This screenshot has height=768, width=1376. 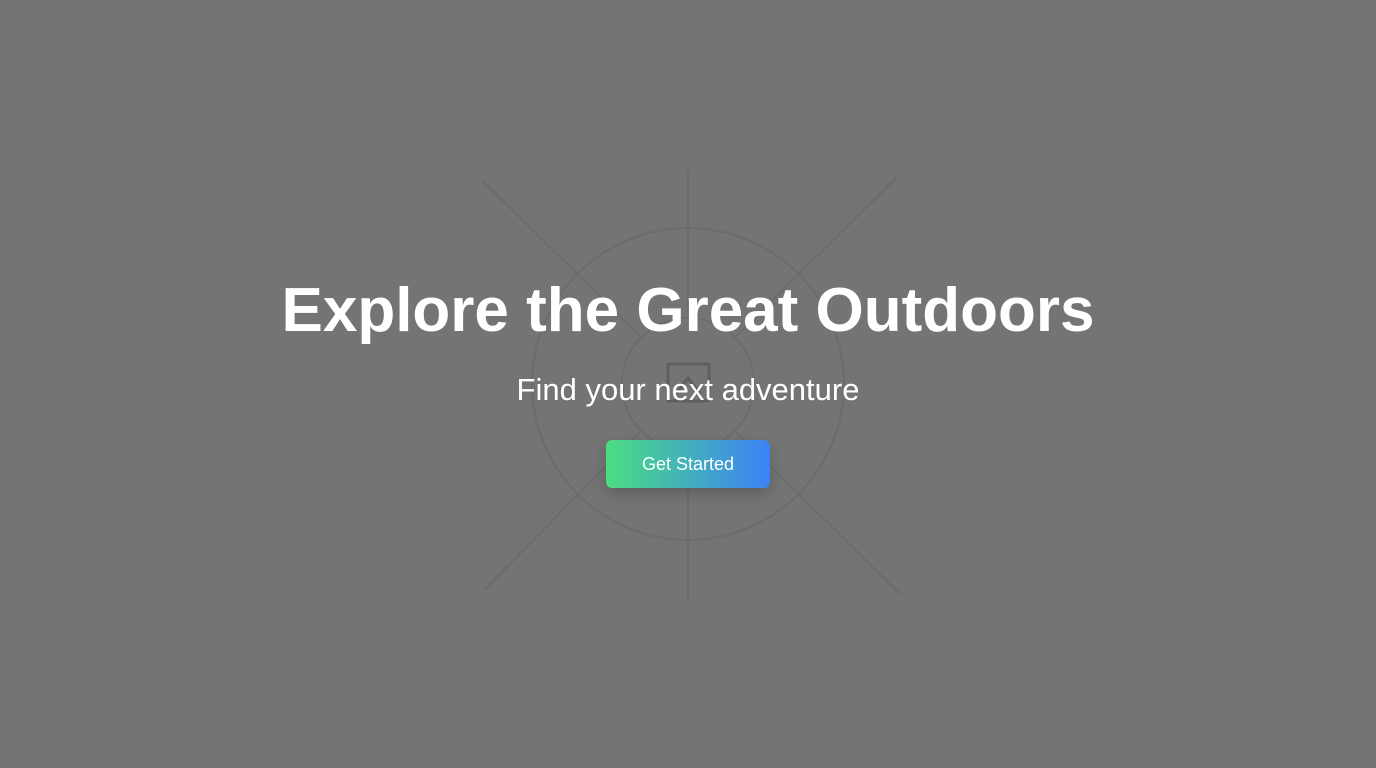 What do you see at coordinates (688, 310) in the screenshot?
I see `hero-headline: Explore the Great Outdoors` at bounding box center [688, 310].